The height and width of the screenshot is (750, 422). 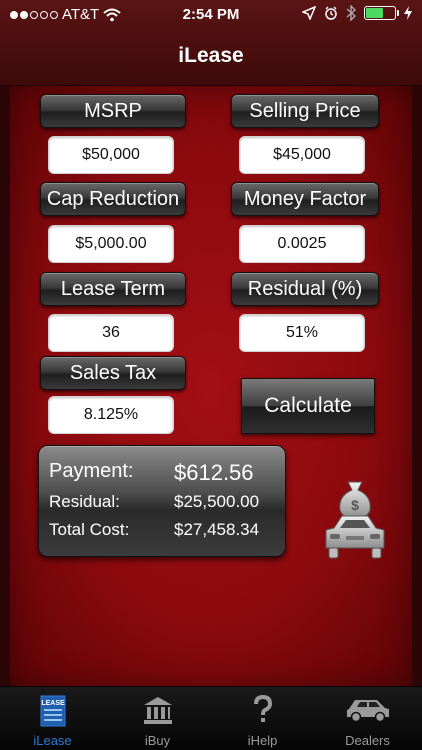 I want to click on total-cost-value: $27,458.34, so click(x=217, y=529).